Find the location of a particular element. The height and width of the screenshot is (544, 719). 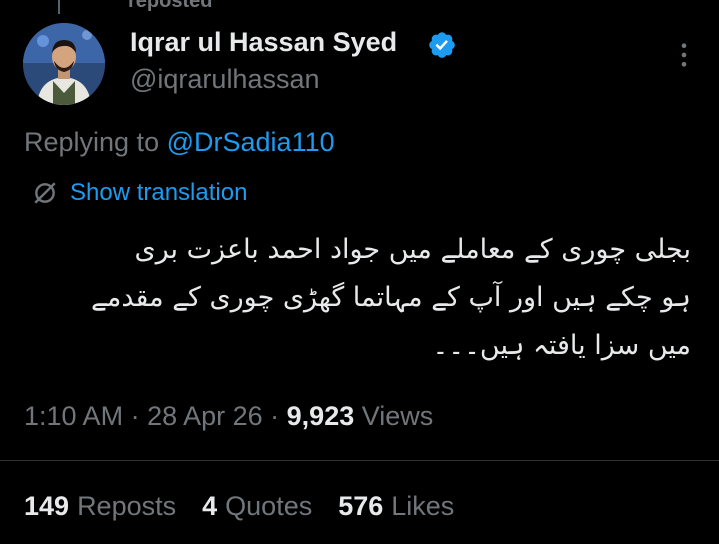

reply-mention-link: @DrSadia110 is located at coordinates (251, 142).